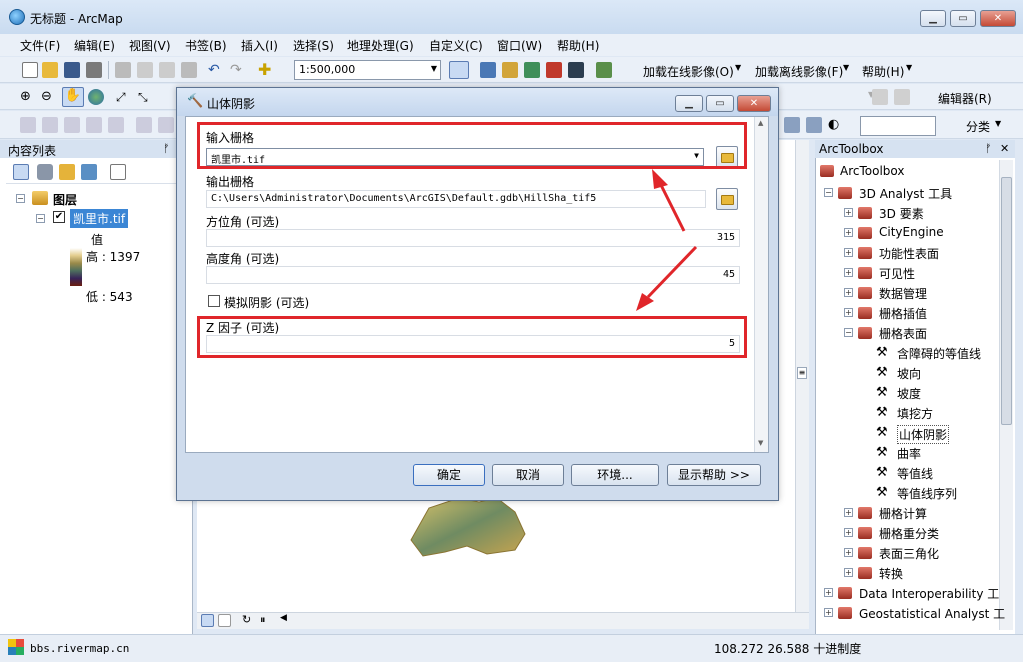 This screenshot has width=1023, height=662. I want to click on cut-icon, so click(123, 70).